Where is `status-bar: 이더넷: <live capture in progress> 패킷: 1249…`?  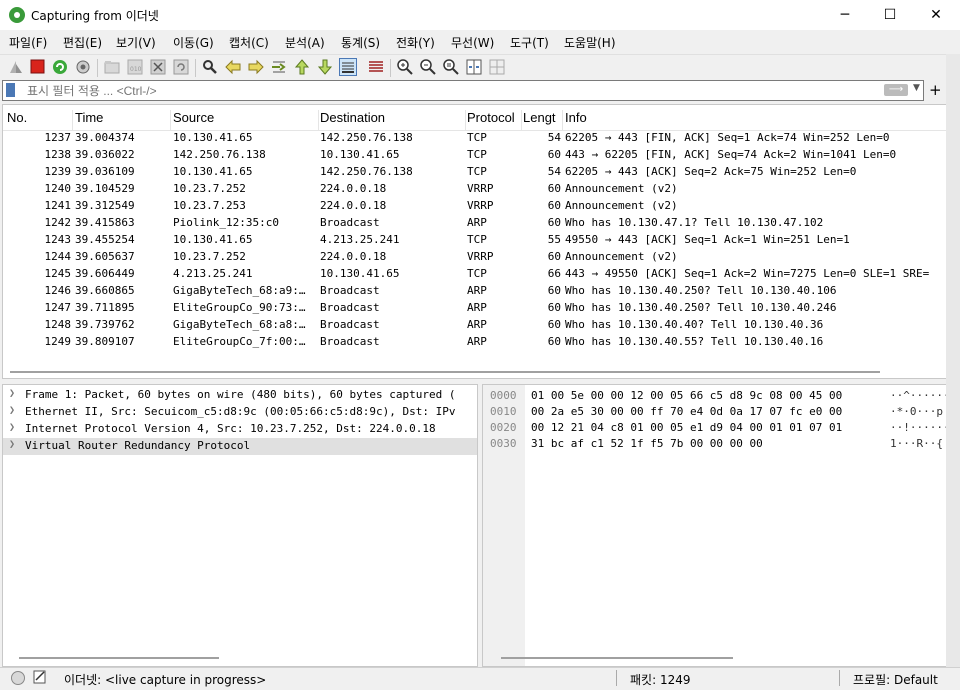
status-bar: 이더넷: <live capture in progress> 패킷: 1249… is located at coordinates (480, 678).